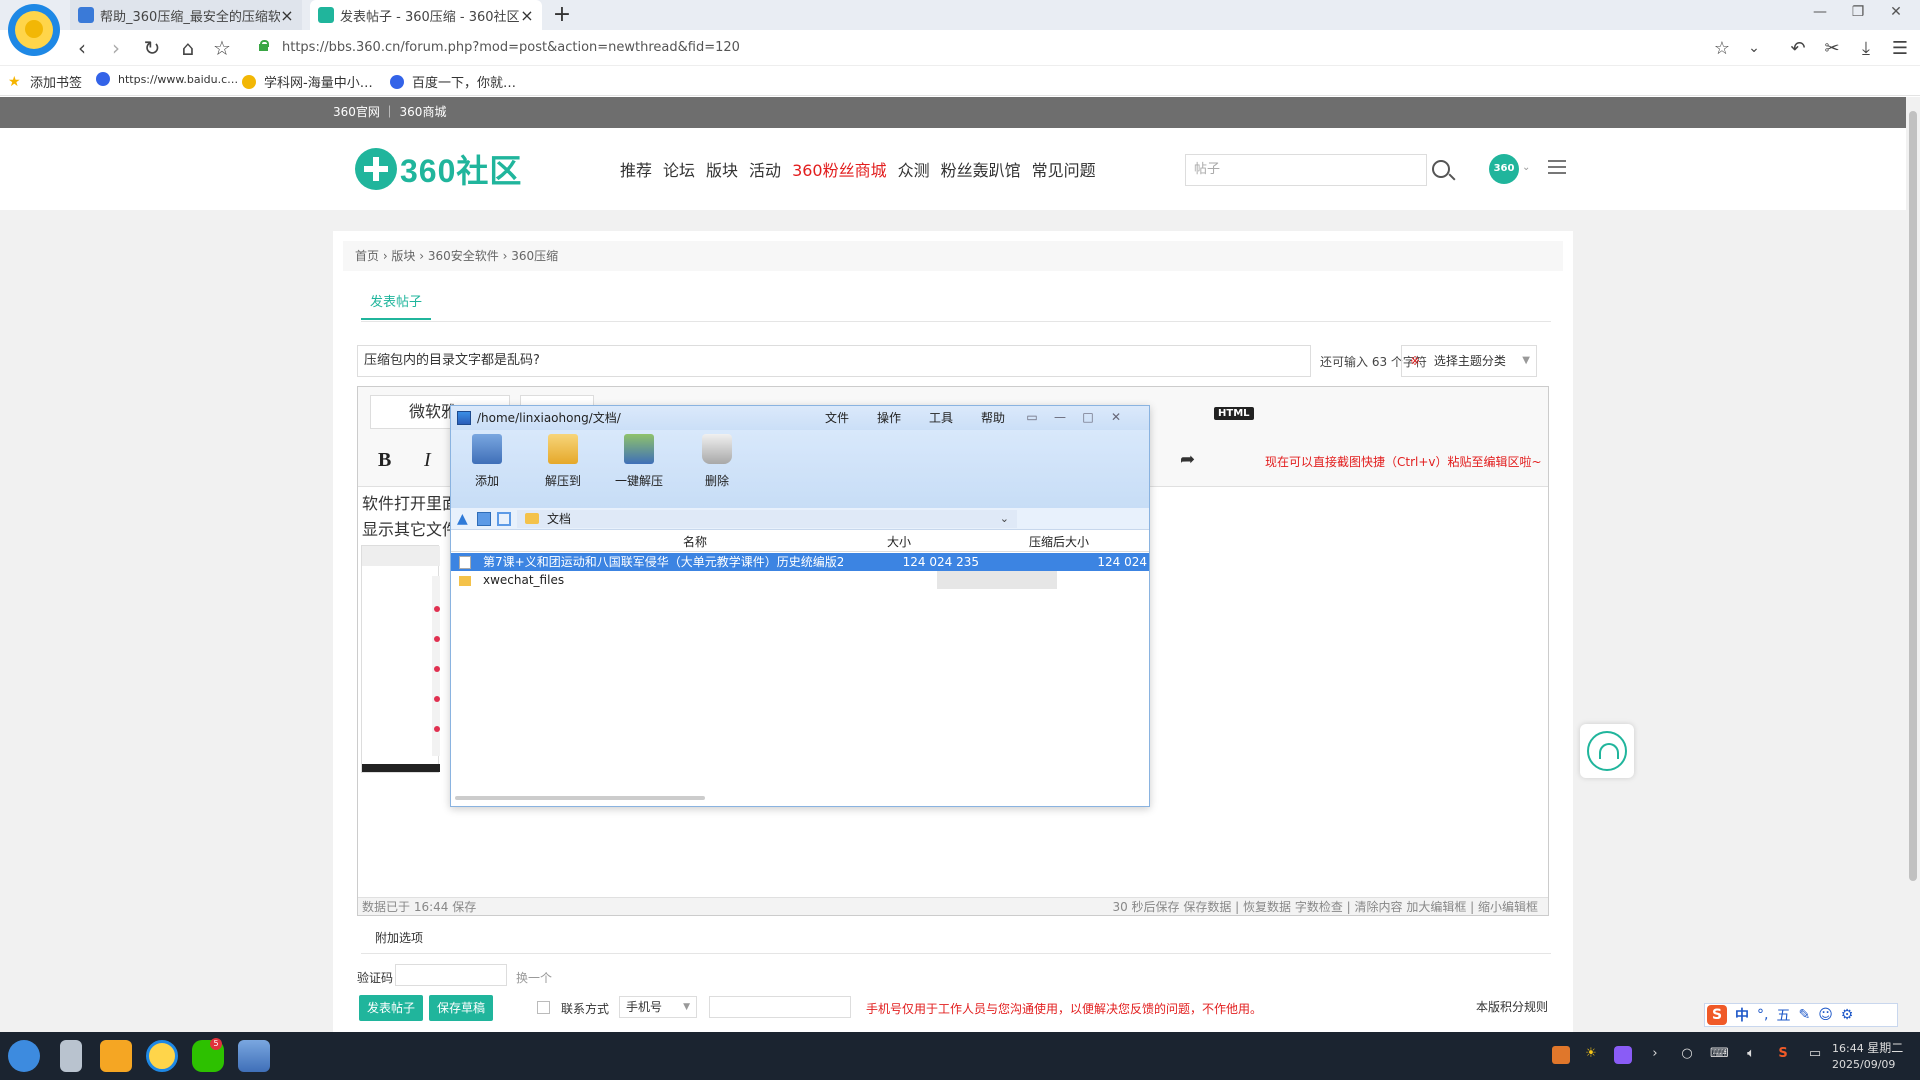 The image size is (1920, 1080). I want to click on network-icon: ⌨, so click(1719, 1055).